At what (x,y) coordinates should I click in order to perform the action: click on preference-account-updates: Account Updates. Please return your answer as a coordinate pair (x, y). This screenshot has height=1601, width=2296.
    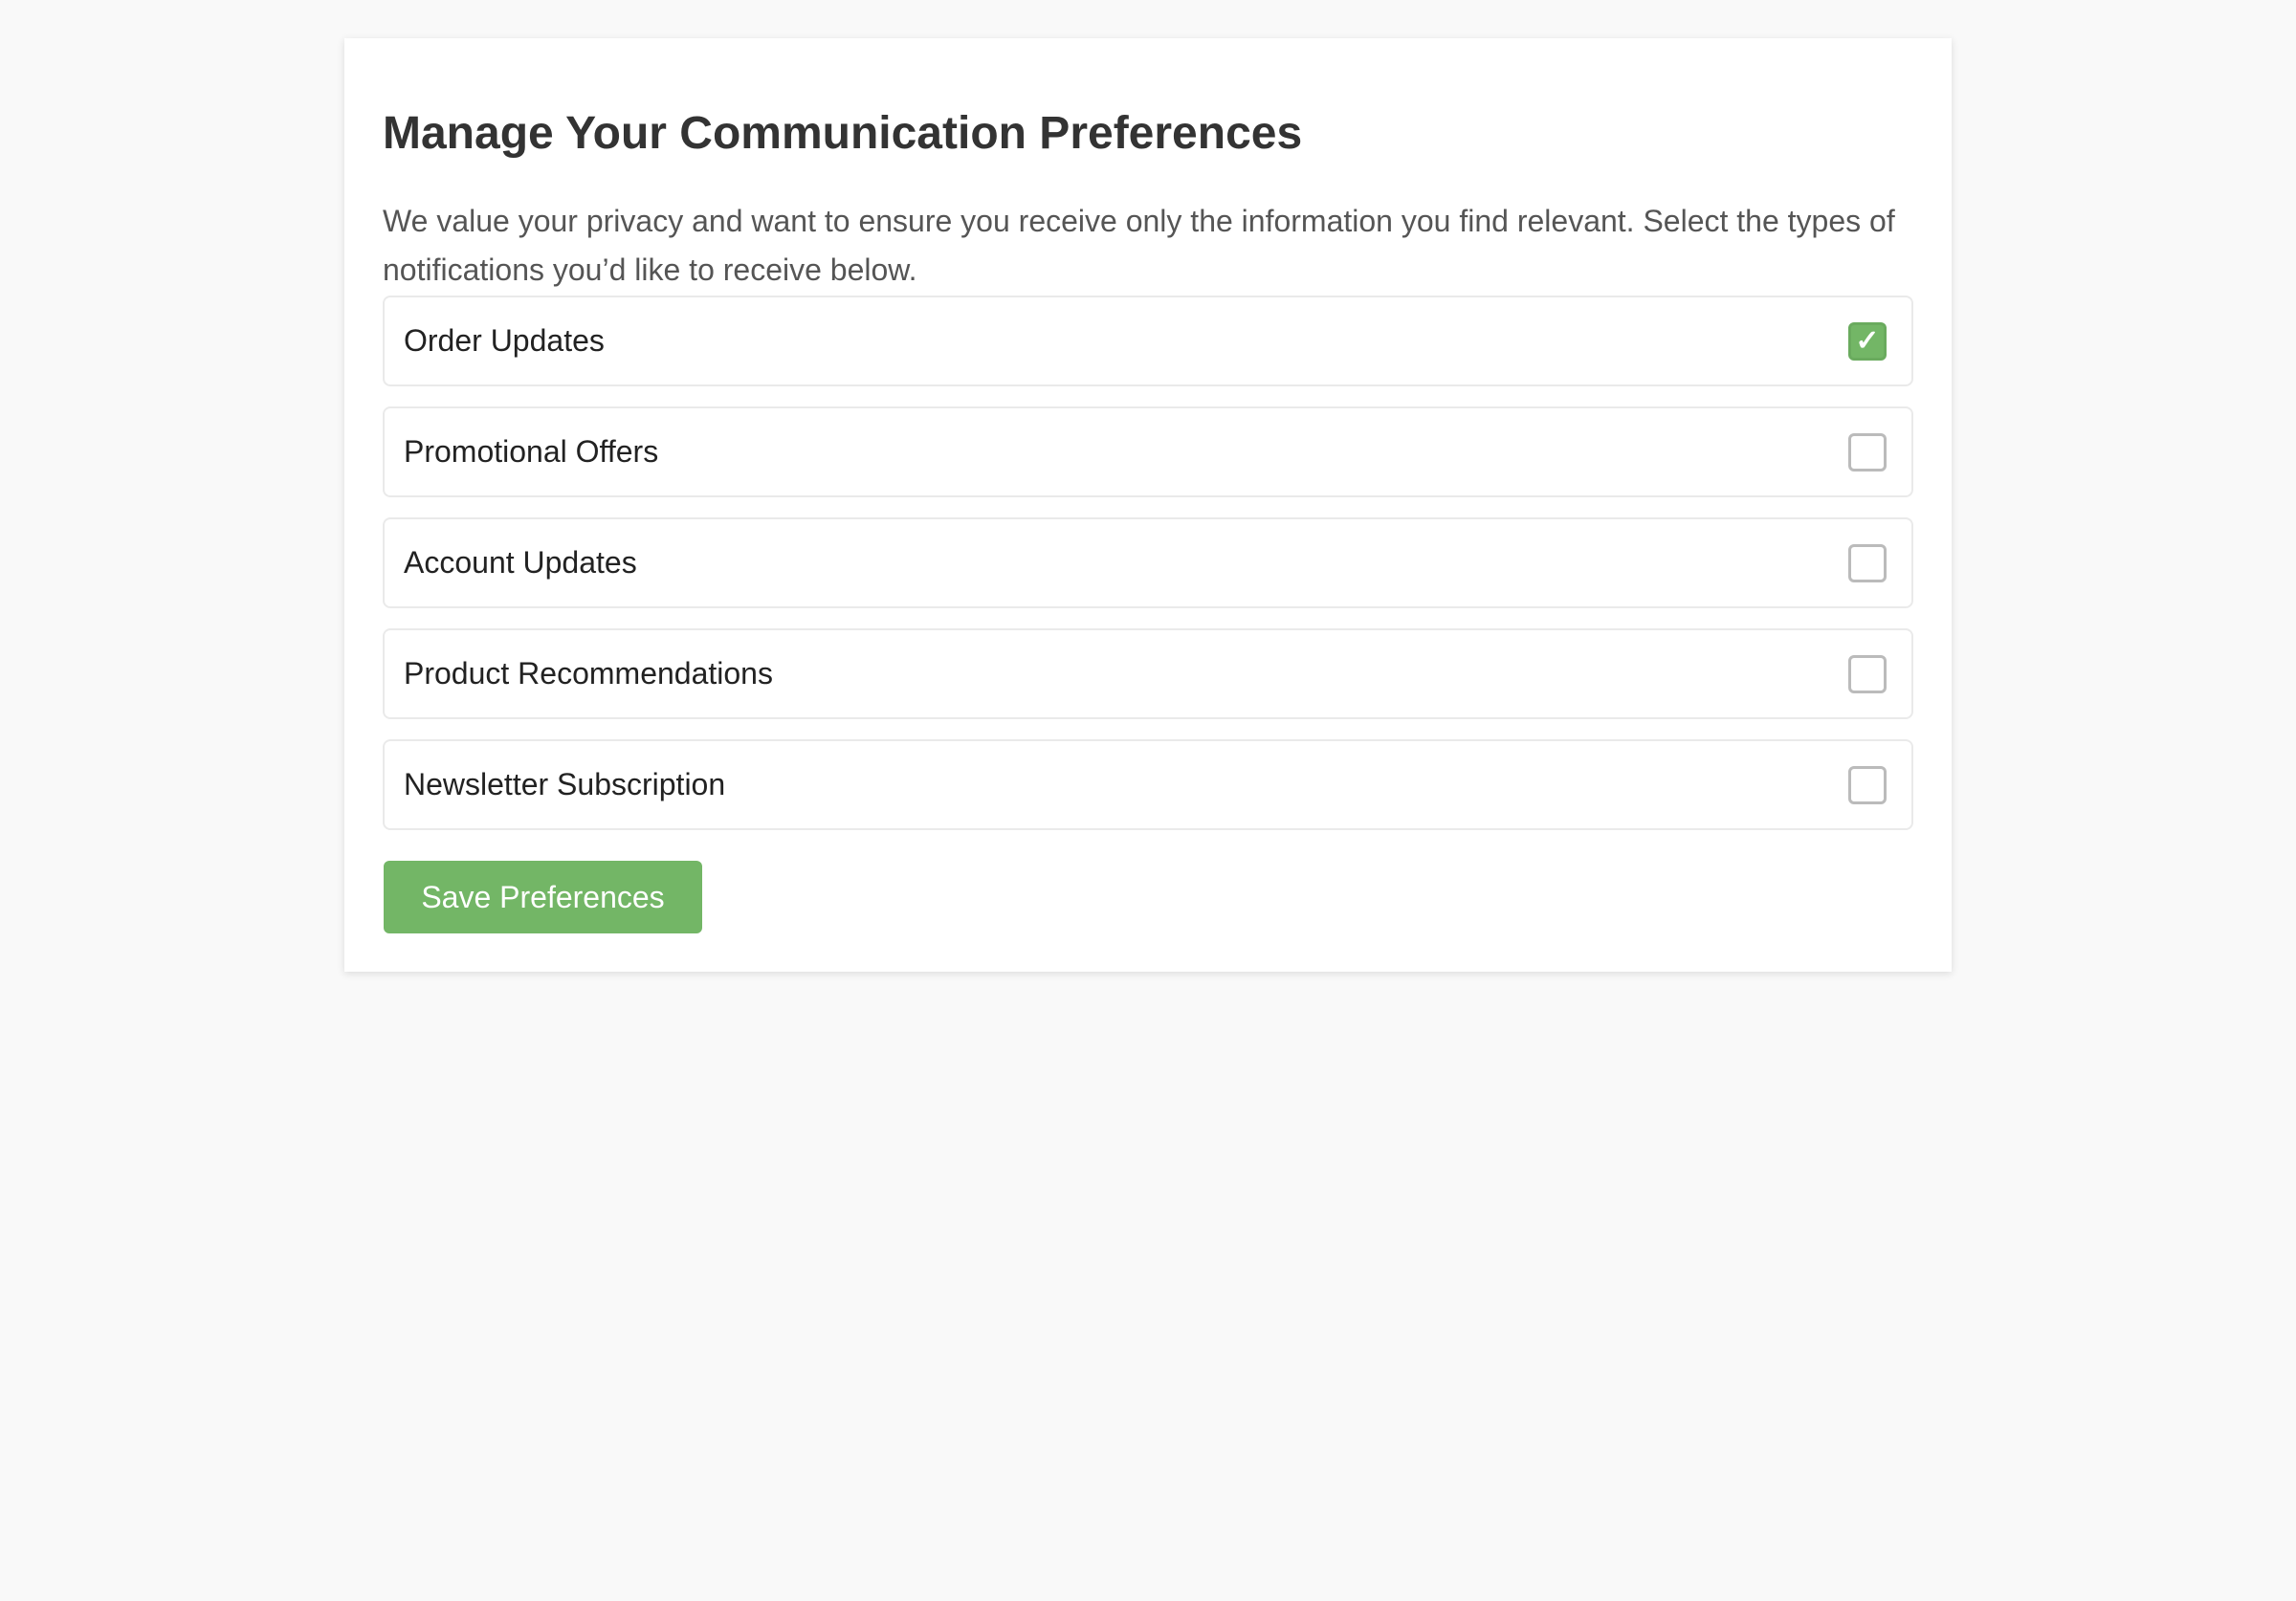
    Looking at the image, I should click on (1148, 562).